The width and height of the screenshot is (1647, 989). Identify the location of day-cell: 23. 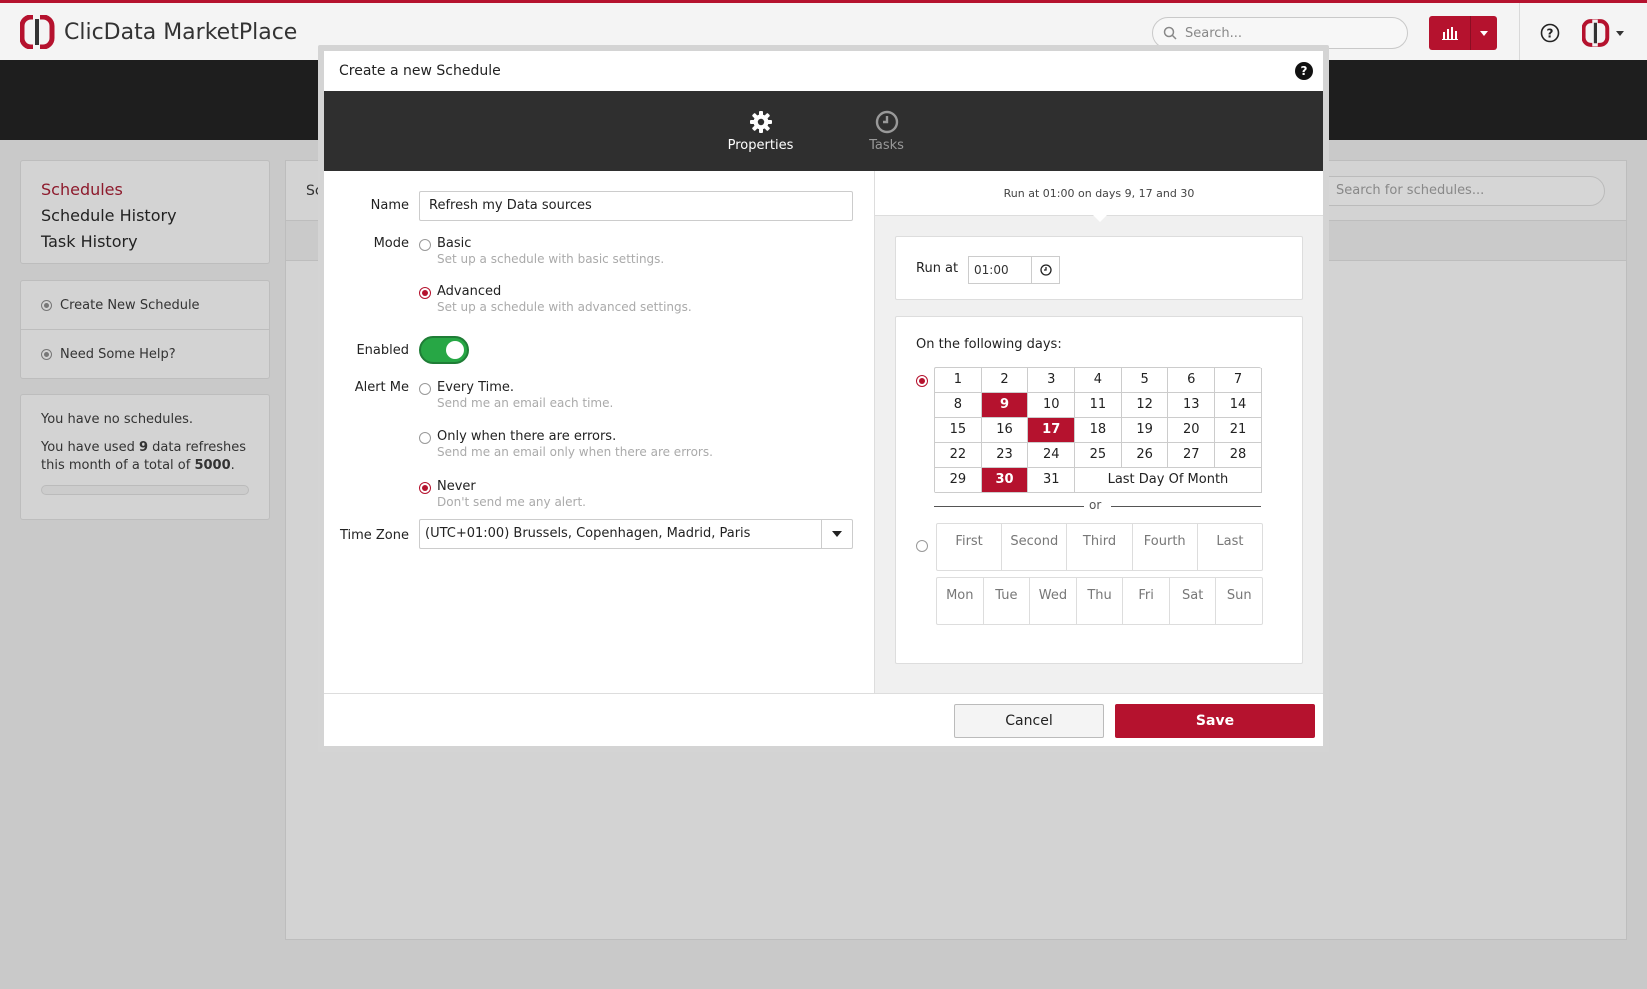
(1005, 455).